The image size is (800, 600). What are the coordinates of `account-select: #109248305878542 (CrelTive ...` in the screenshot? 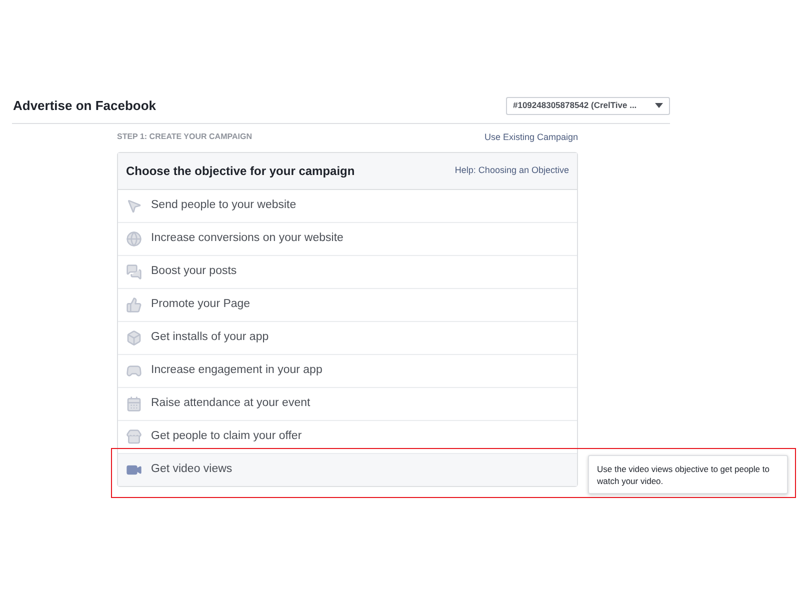 It's located at (588, 105).